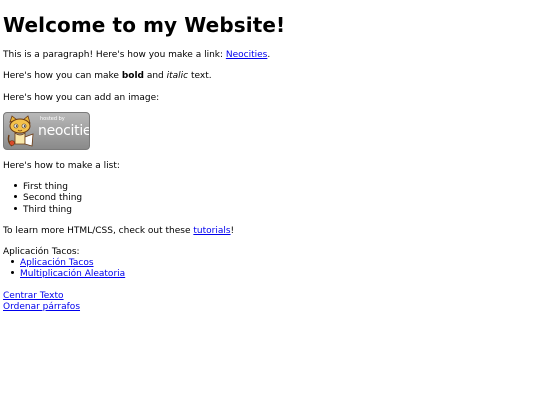 The width and height of the screenshot is (540, 405). Describe the element at coordinates (52, 119) in the screenshot. I see `badge-hosted-text: hosted by` at that location.